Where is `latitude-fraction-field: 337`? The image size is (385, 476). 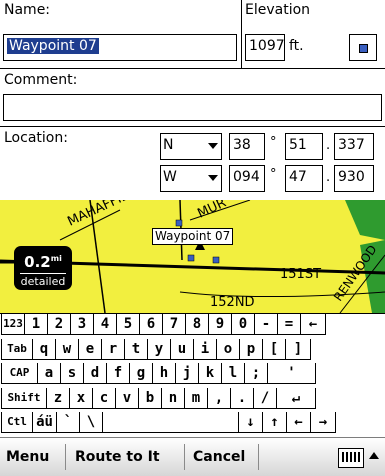 latitude-fraction-field: 337 is located at coordinates (354, 146).